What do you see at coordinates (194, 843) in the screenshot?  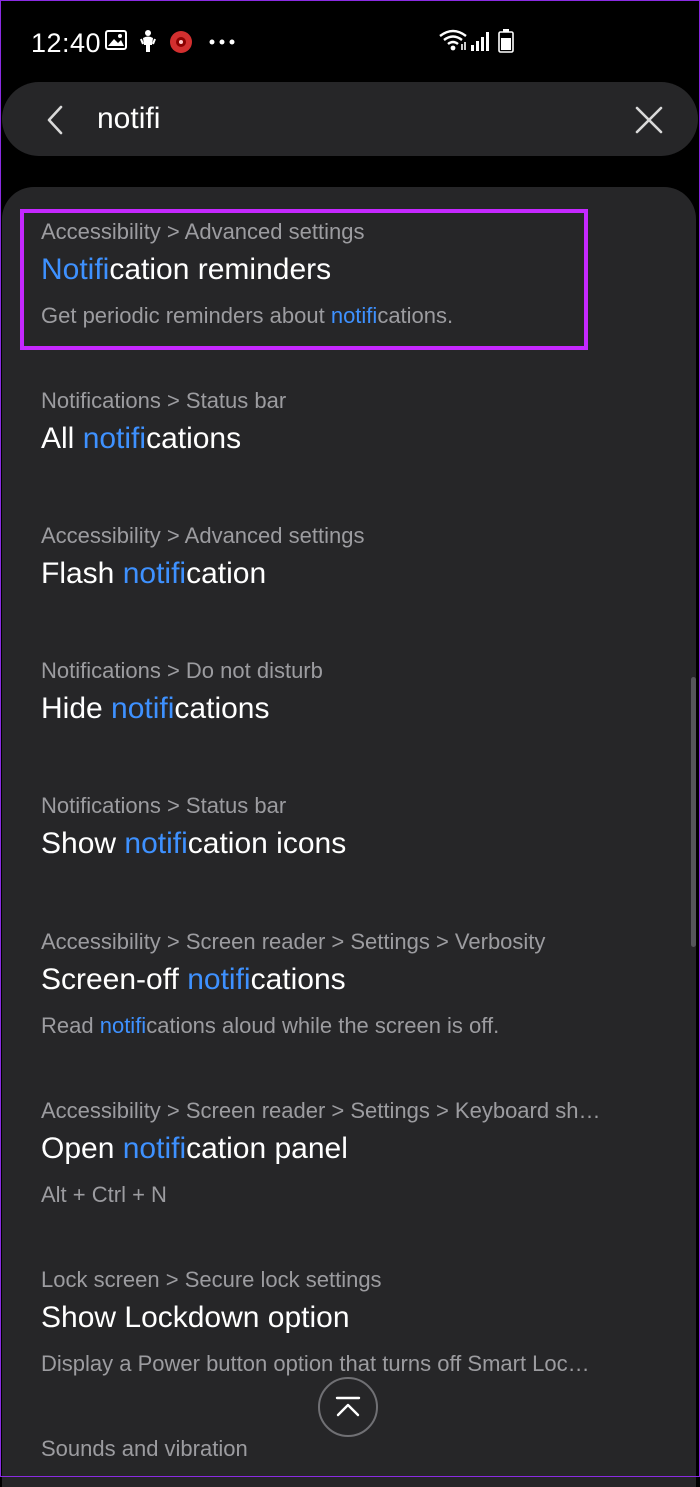 I see `result-title: Show notification icons` at bounding box center [194, 843].